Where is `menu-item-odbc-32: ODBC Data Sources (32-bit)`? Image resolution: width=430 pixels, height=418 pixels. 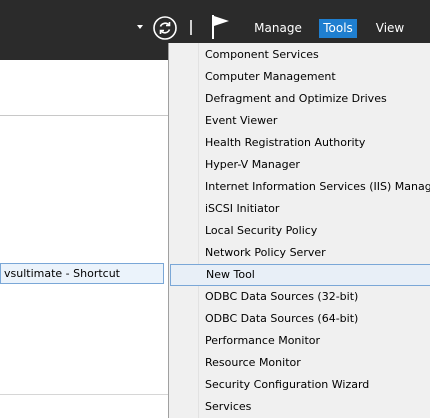 menu-item-odbc-32: ODBC Data Sources (32-bit) is located at coordinates (299, 297).